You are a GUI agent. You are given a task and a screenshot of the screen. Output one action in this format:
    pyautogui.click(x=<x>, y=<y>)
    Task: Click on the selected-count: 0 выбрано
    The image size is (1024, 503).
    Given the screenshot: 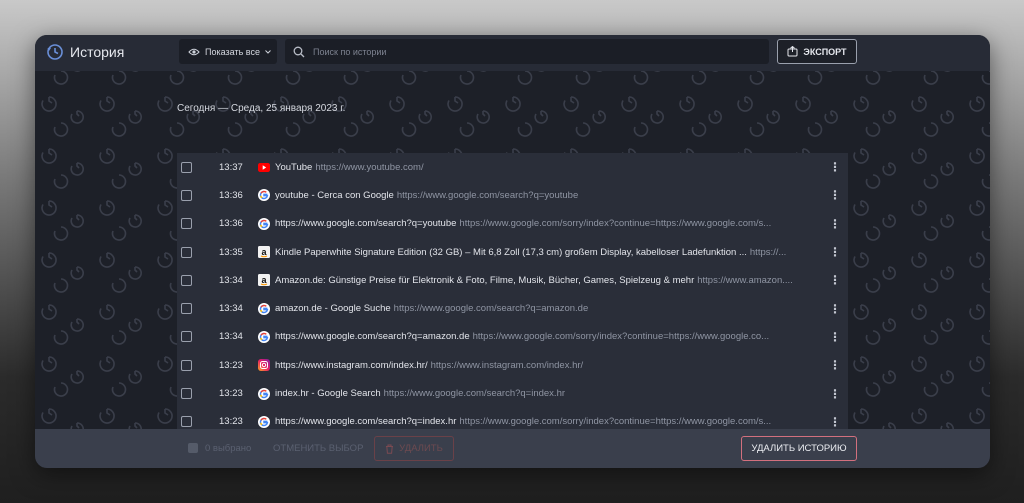 What is the action you would take?
    pyautogui.click(x=228, y=448)
    